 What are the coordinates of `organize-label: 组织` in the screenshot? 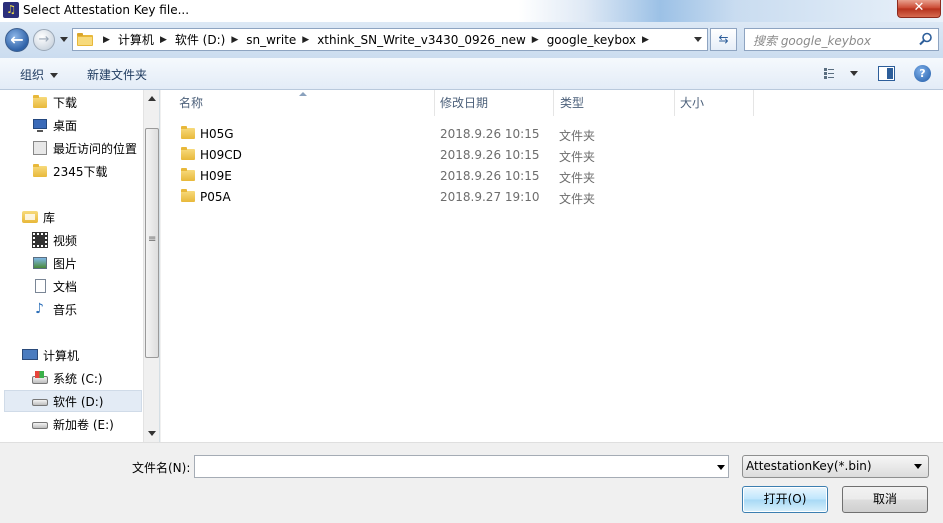 It's located at (32, 75).